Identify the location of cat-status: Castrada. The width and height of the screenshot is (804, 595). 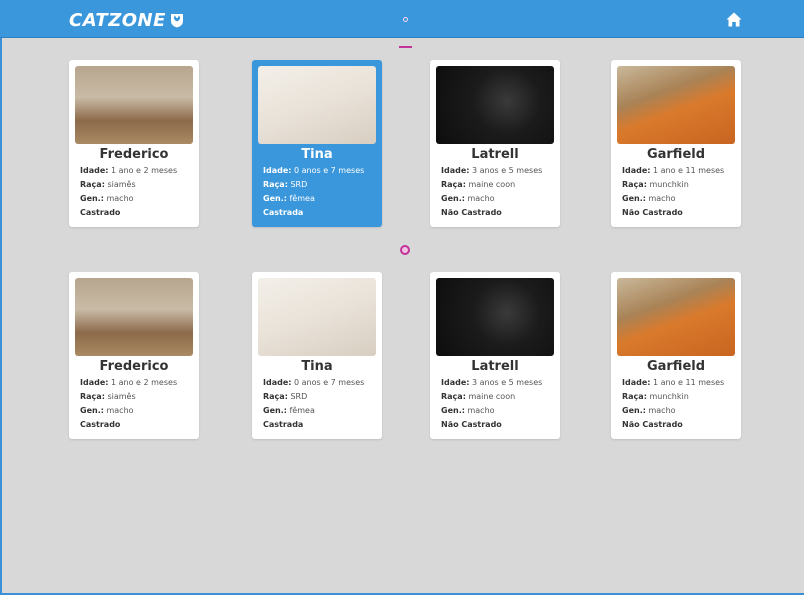
(283, 212).